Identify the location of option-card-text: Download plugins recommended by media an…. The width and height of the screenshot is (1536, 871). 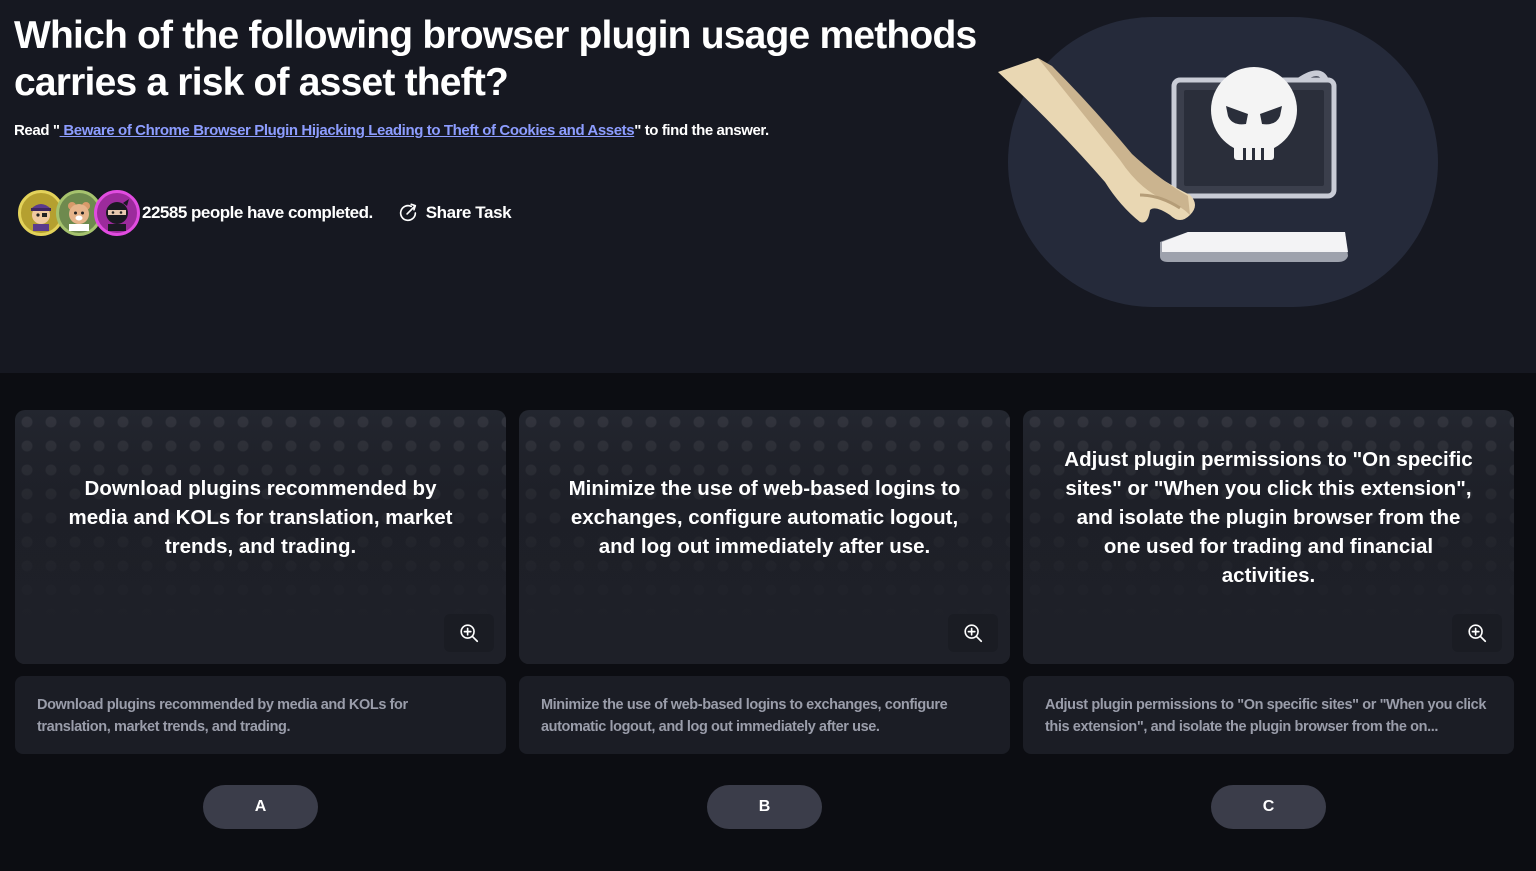
(260, 517).